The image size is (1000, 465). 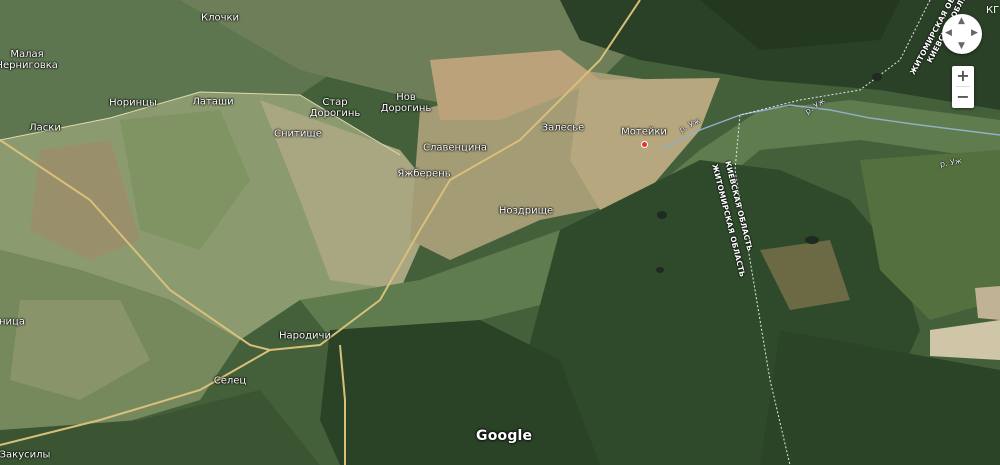 What do you see at coordinates (29, 60) in the screenshot?
I see `place-label-malaya-chernigovka: Малая Черниговка` at bounding box center [29, 60].